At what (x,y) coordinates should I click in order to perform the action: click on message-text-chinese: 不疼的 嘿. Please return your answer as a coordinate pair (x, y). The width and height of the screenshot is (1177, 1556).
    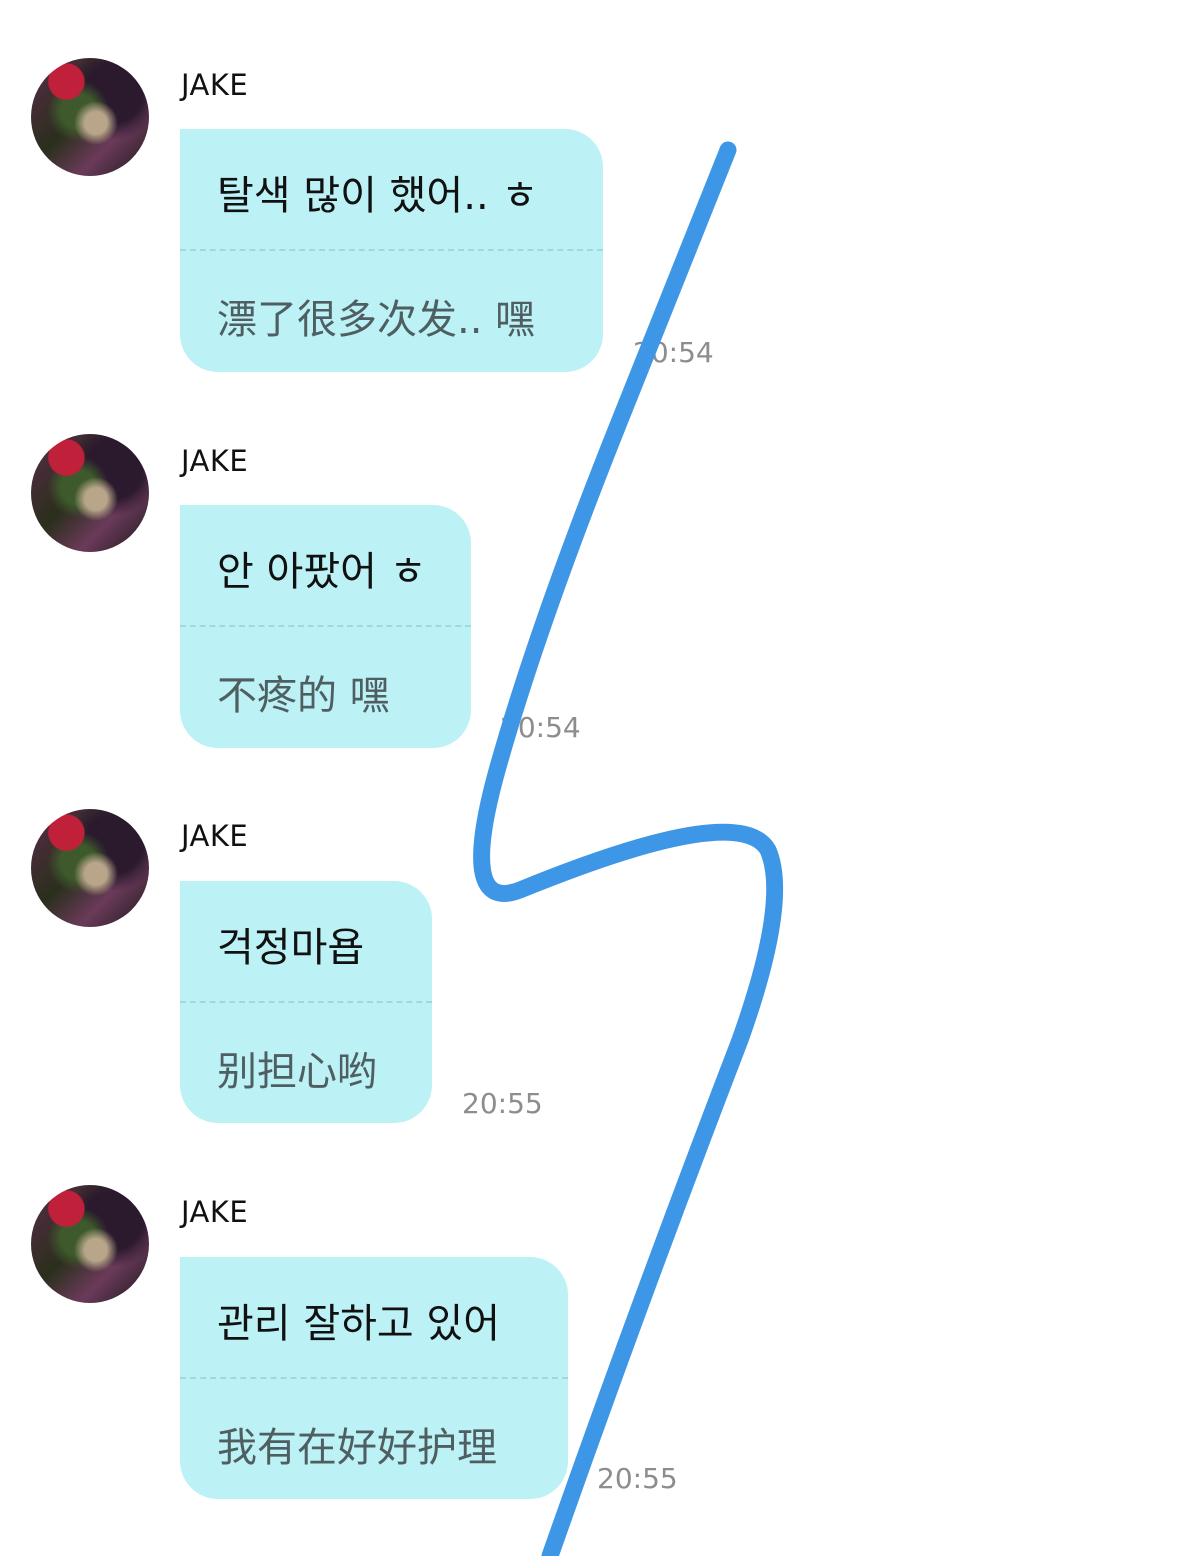
    Looking at the image, I should click on (303, 696).